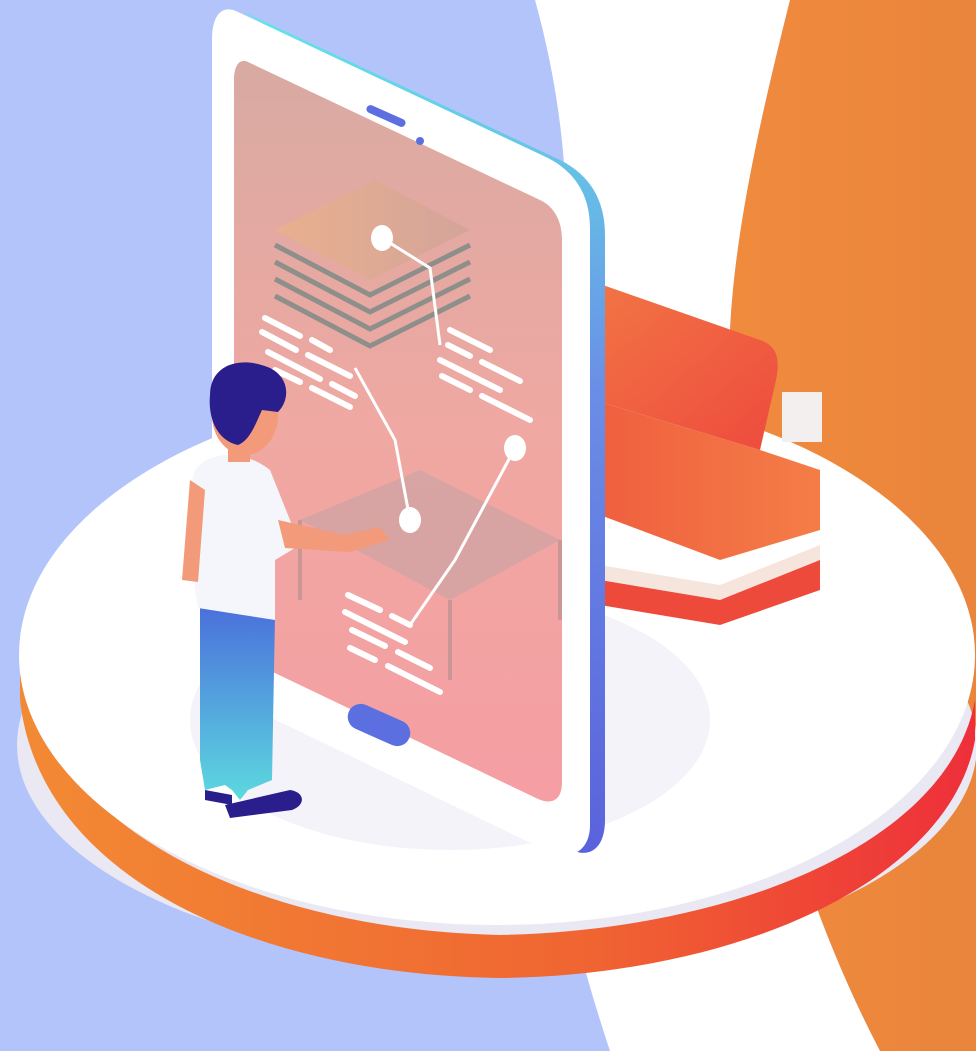  Describe the element at coordinates (420, 141) in the screenshot. I see `phone-camera` at that location.